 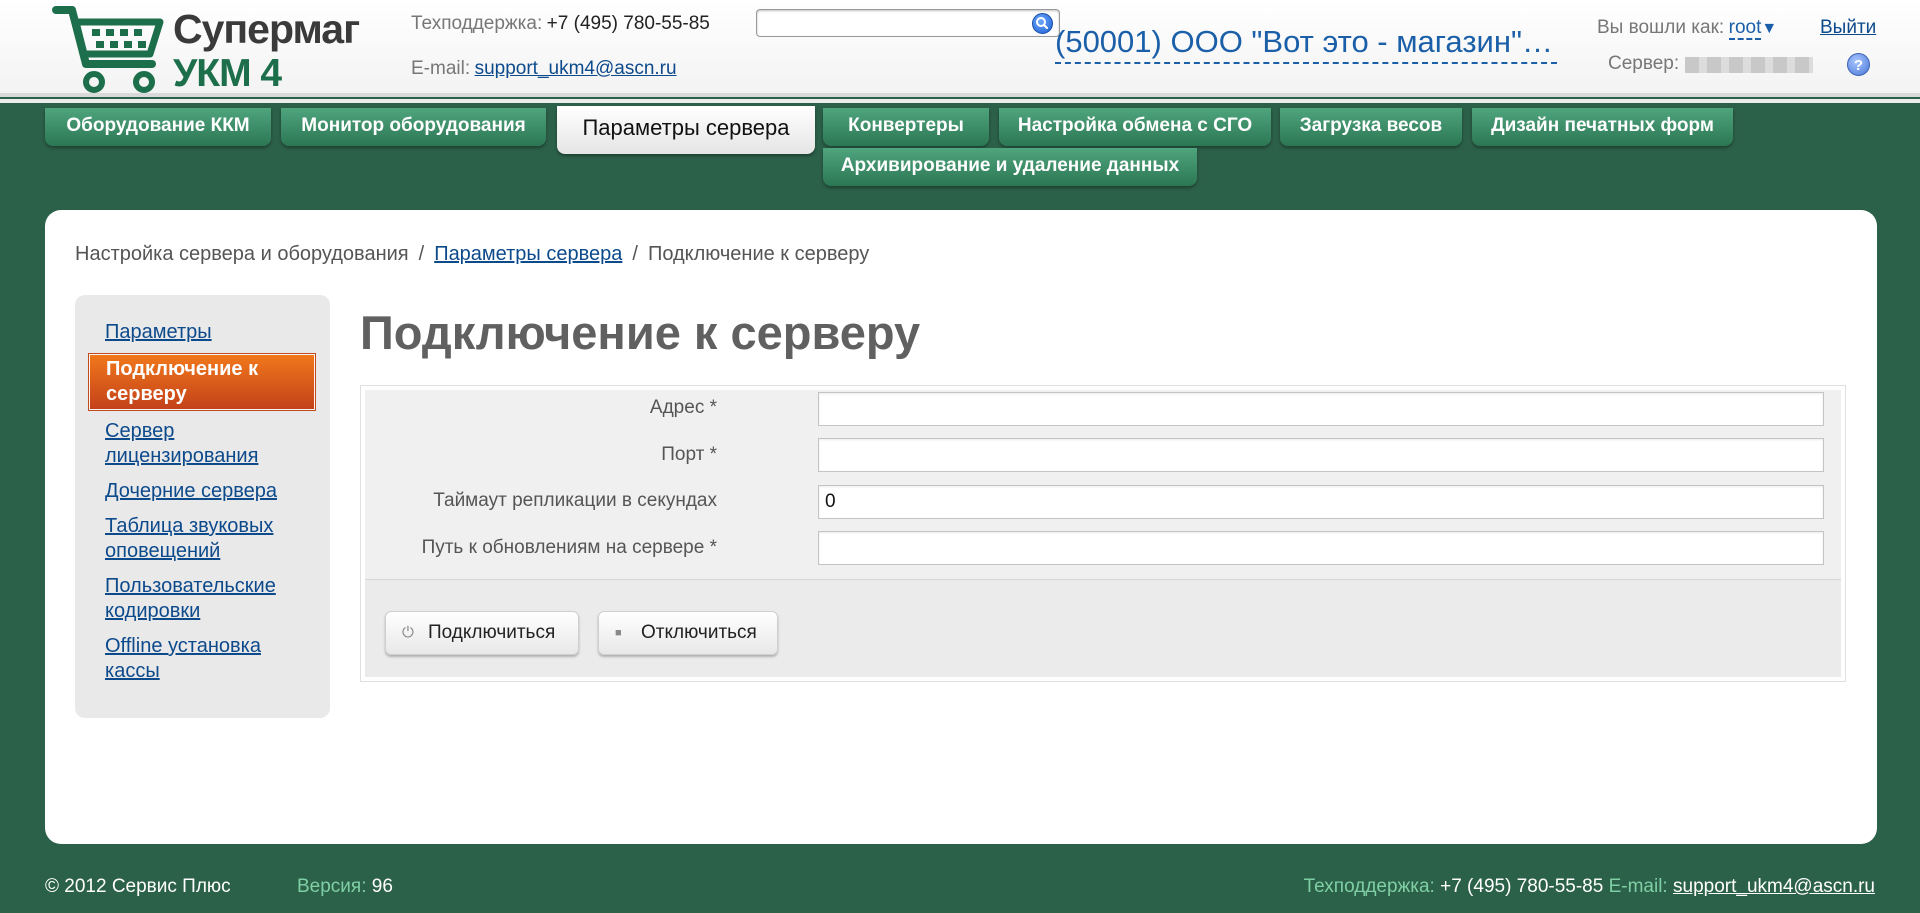 What do you see at coordinates (227, 73) in the screenshot?
I see `logo-subtitle: УКМ 4` at bounding box center [227, 73].